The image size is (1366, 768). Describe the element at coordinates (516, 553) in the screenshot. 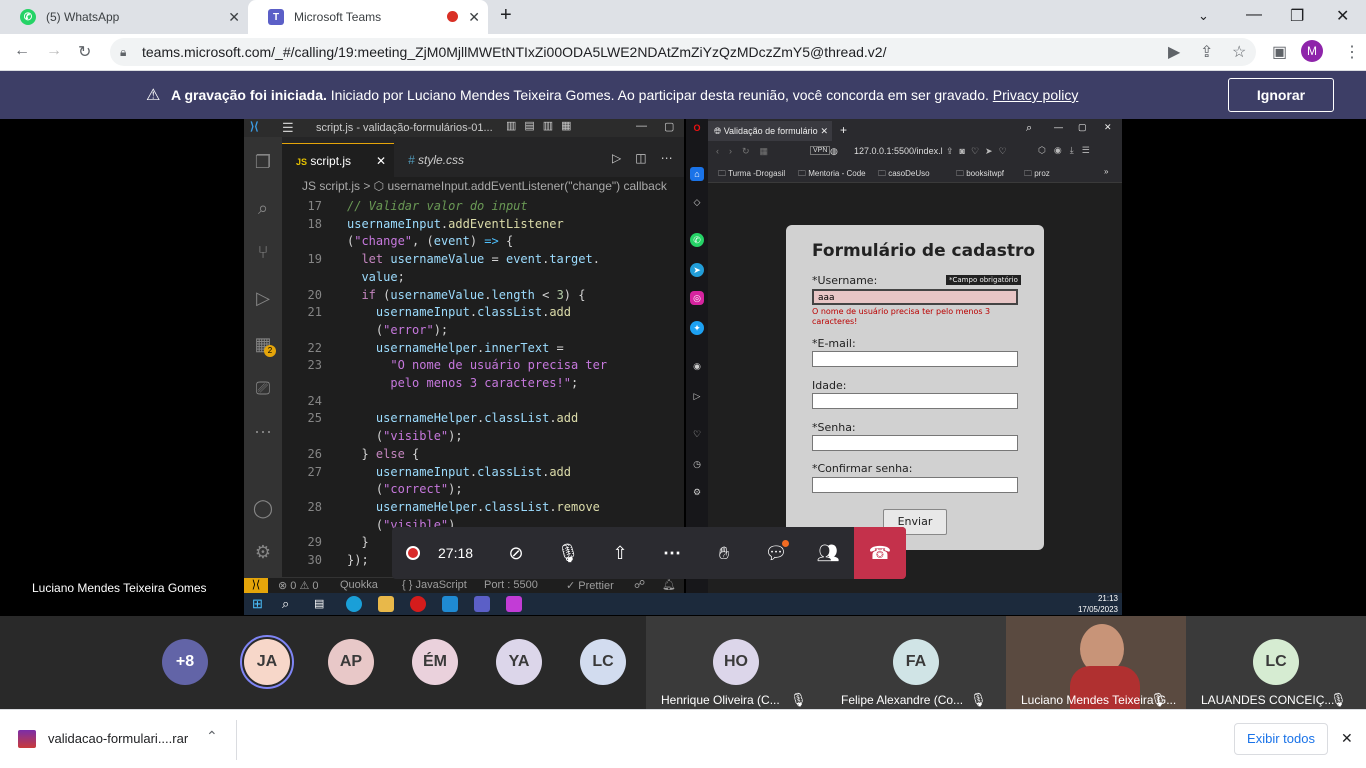

I see `camera-off-icon: ⊘` at that location.